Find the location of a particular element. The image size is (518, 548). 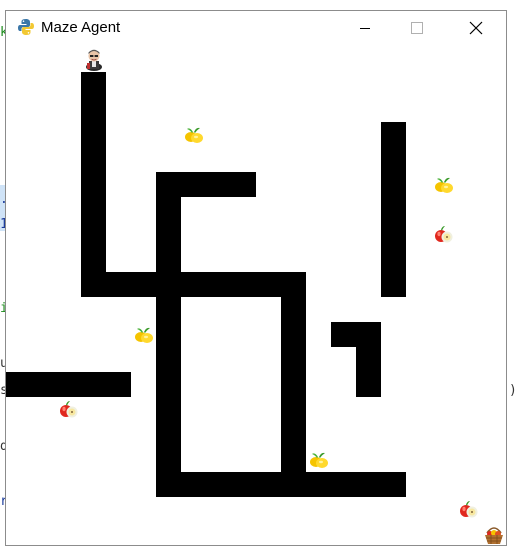

maximize-button is located at coordinates (417, 27).